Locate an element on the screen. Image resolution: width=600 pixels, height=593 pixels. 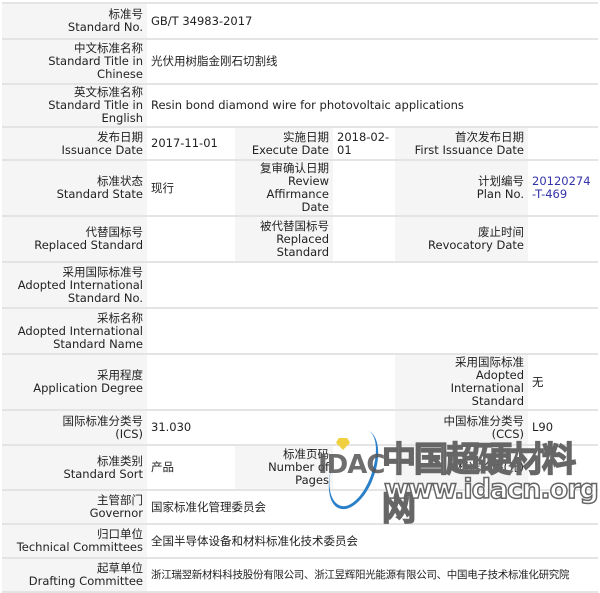
label-ics: 国际标准分类号 (ICS) is located at coordinates (74, 427).